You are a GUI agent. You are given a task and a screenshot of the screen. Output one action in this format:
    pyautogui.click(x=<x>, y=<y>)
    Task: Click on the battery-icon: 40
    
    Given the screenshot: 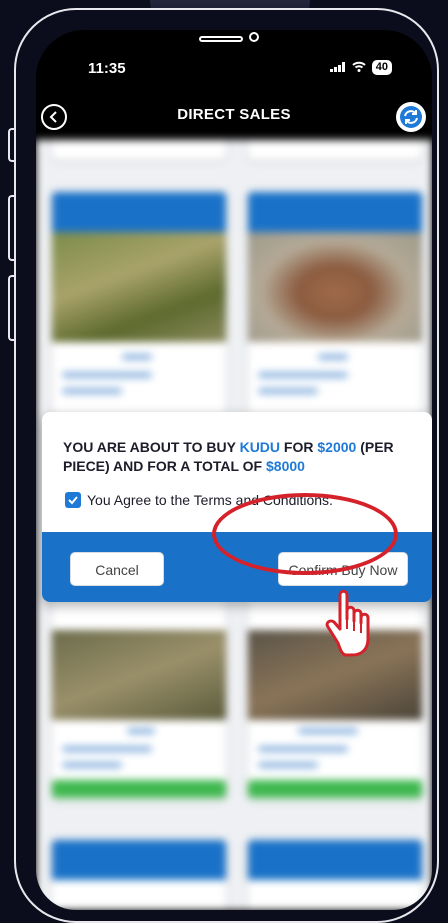 What is the action you would take?
    pyautogui.click(x=381, y=67)
    